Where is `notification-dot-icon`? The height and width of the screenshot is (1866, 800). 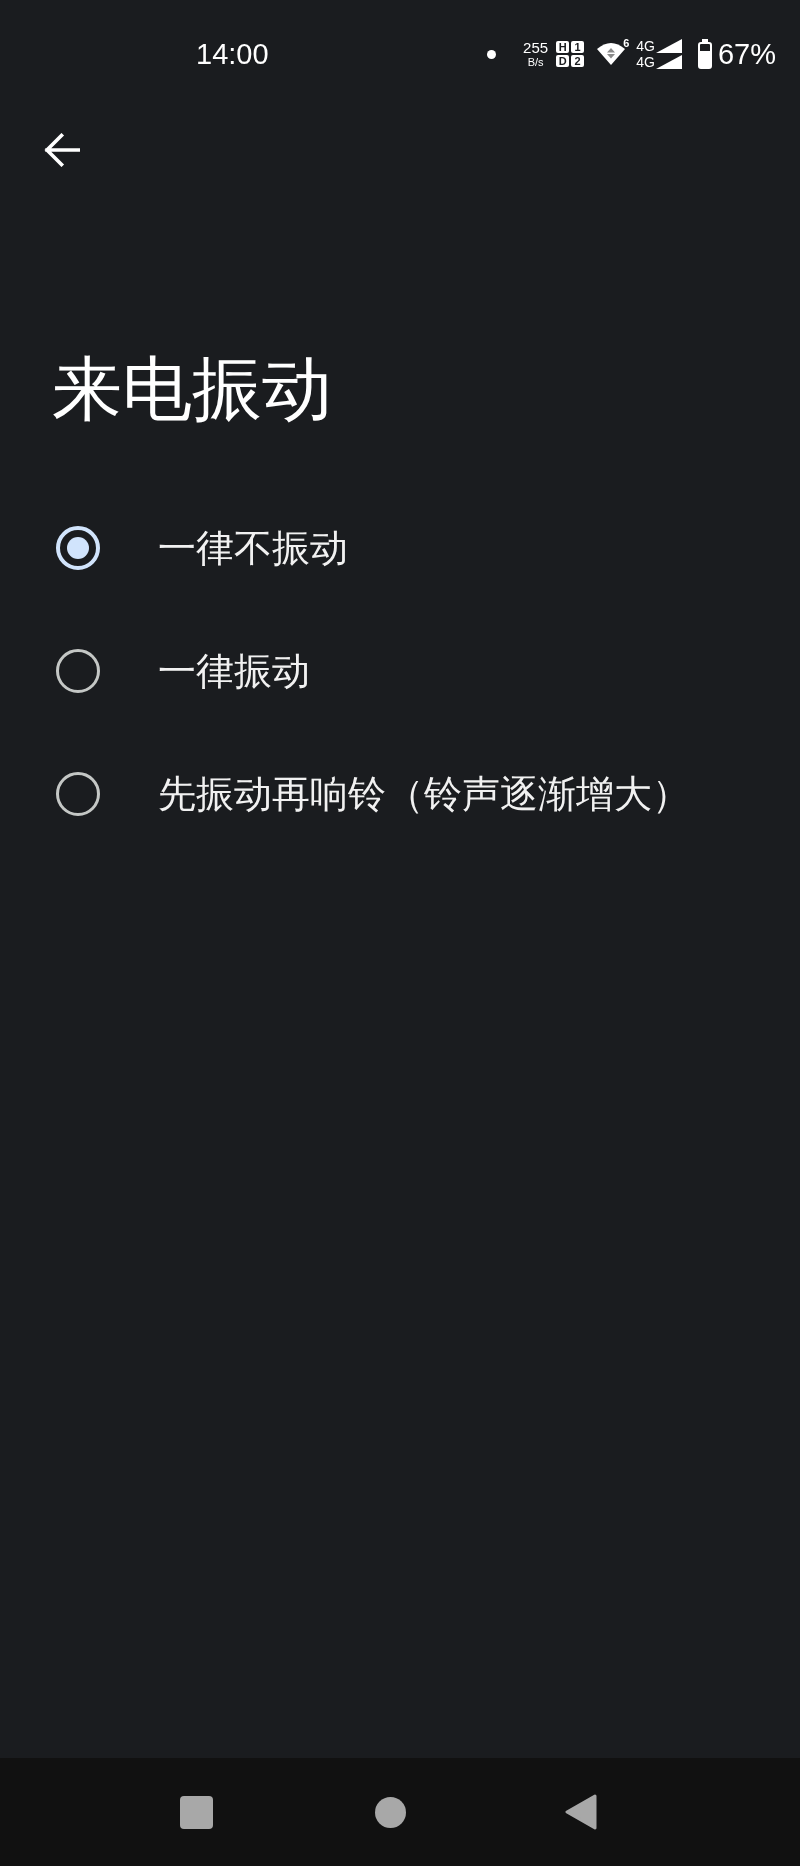
notification-dot-icon is located at coordinates (492, 54).